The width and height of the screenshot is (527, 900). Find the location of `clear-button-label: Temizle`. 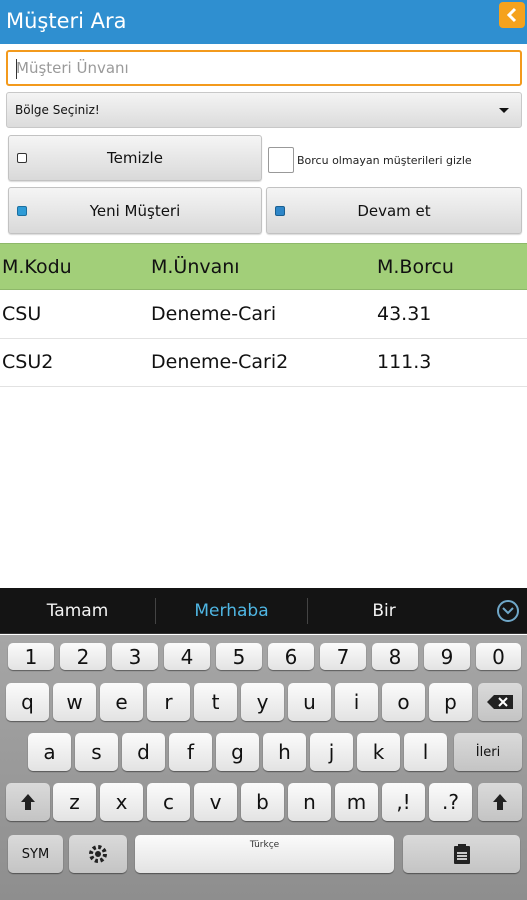

clear-button-label: Temizle is located at coordinates (135, 158).